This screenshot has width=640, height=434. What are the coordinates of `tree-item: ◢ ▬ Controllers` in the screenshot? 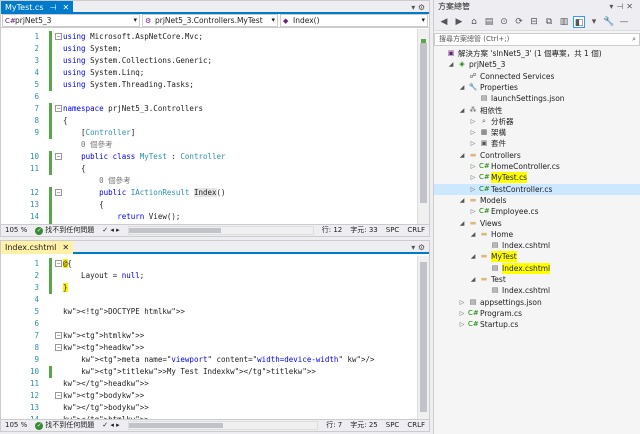 It's located at (537, 155).